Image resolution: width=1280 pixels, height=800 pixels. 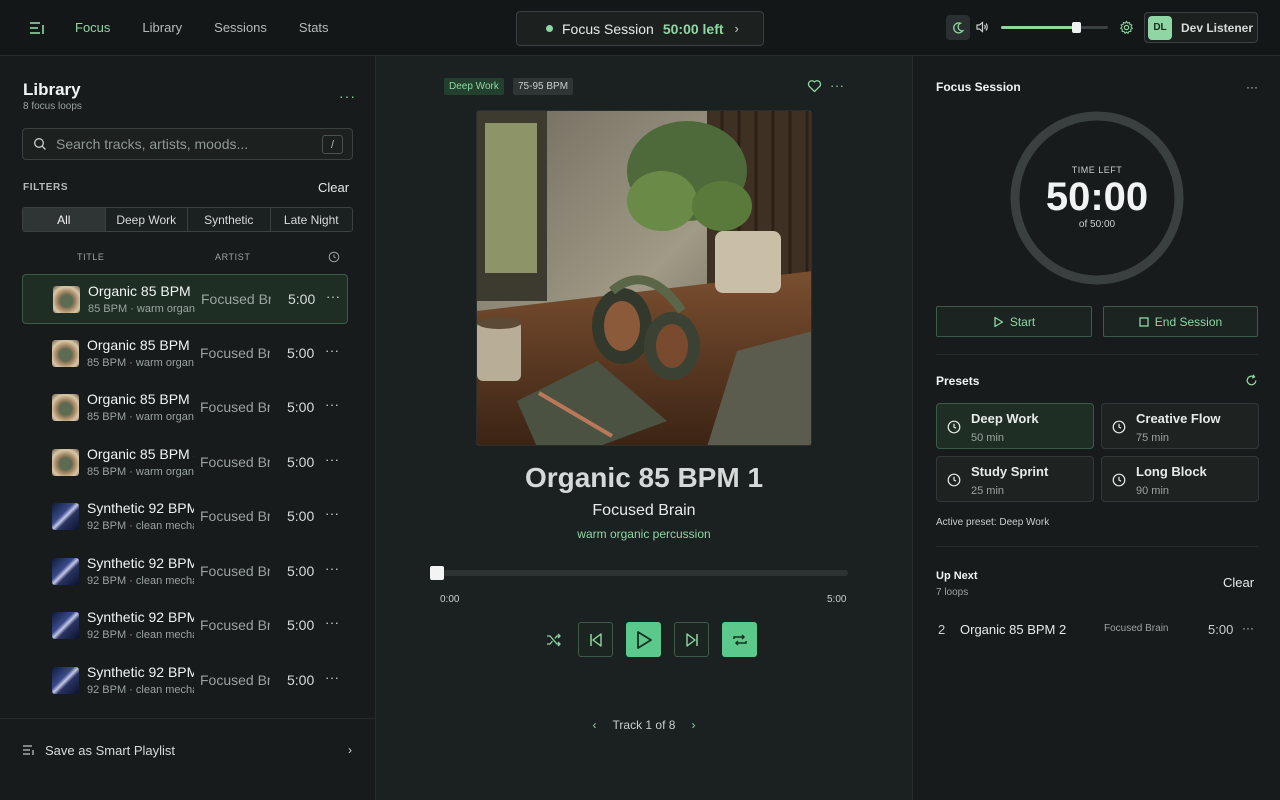 What do you see at coordinates (1201, 27) in the screenshot?
I see `user-menu-button: DL Dev Listener` at bounding box center [1201, 27].